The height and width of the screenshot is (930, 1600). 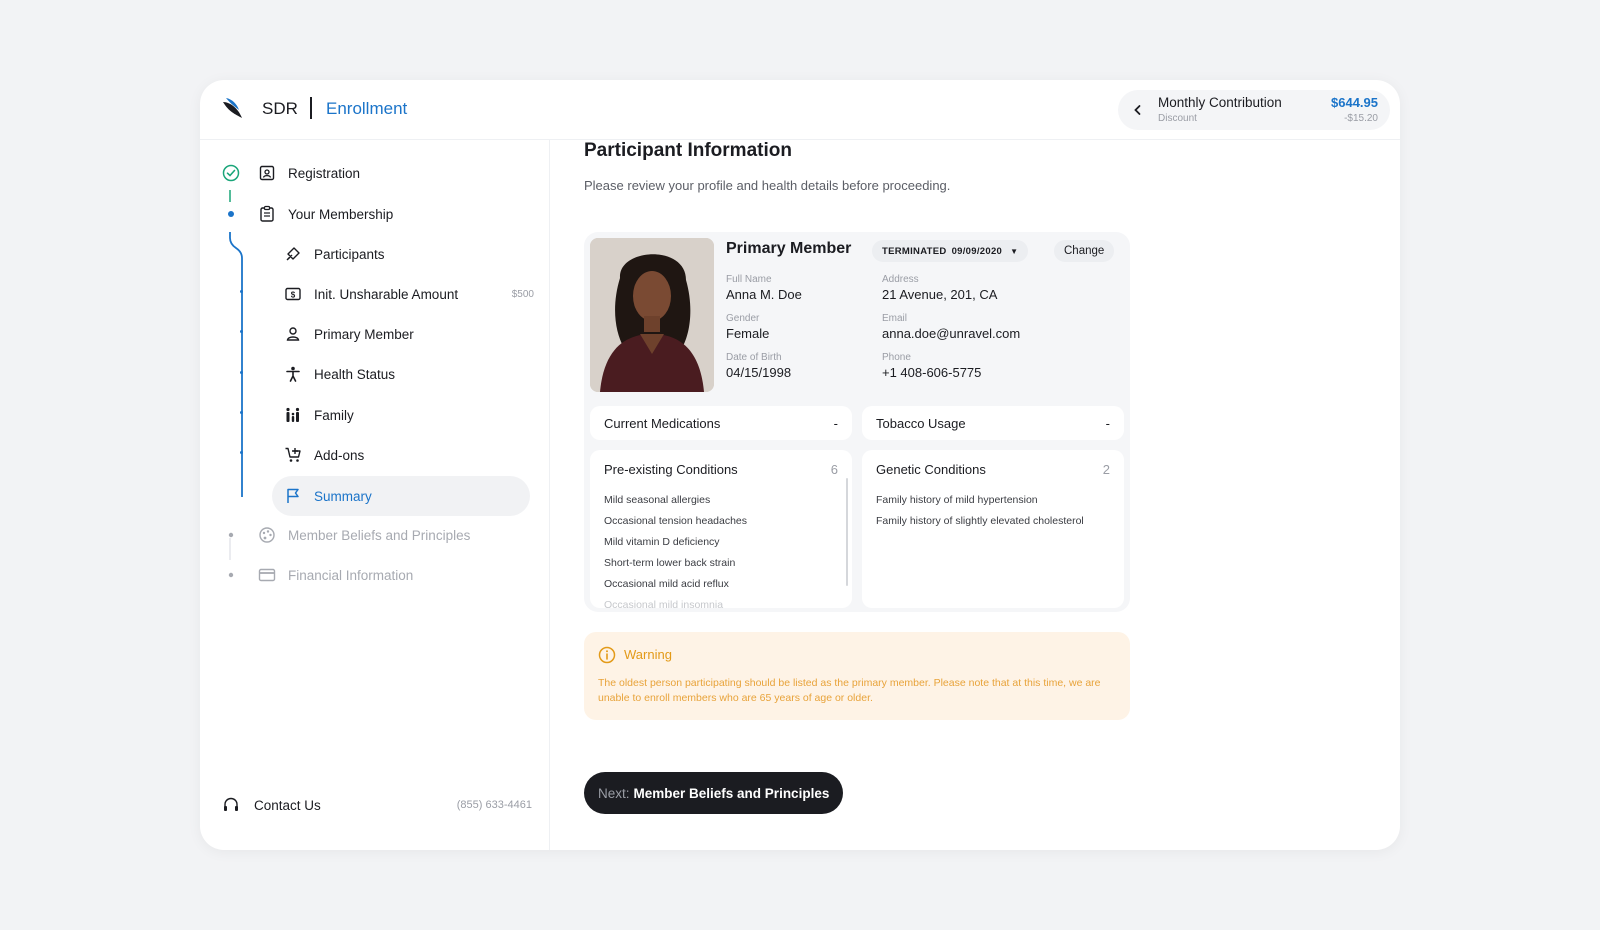 I want to click on step-registration: Registration, so click(x=290, y=173).